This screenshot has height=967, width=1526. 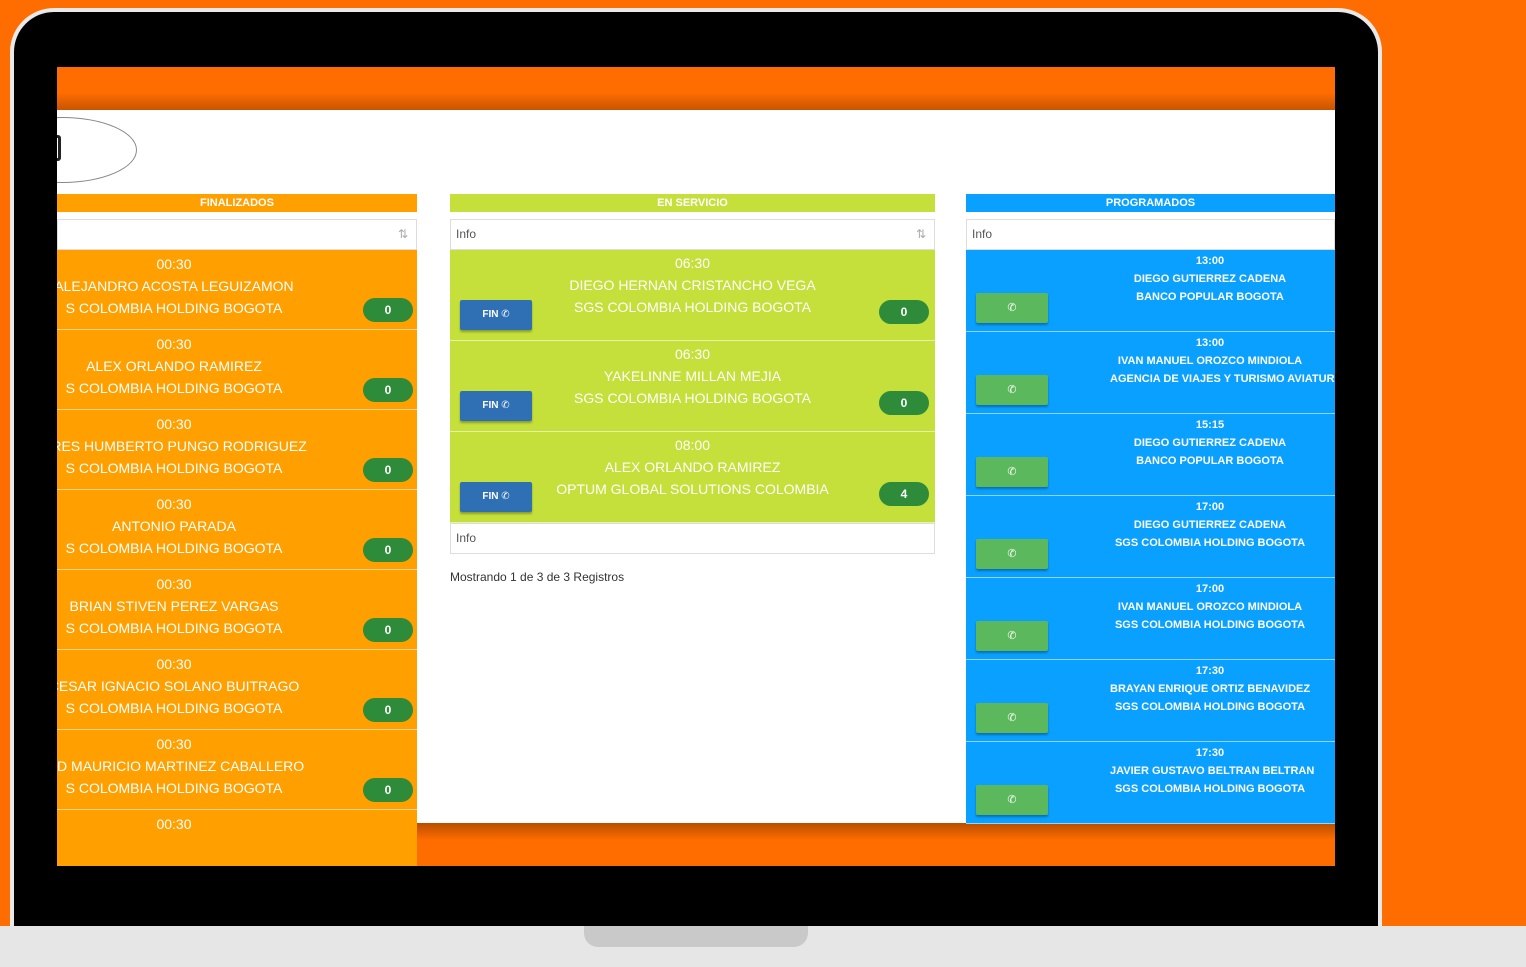 What do you see at coordinates (59, 148) in the screenshot?
I see `logo-mark` at bounding box center [59, 148].